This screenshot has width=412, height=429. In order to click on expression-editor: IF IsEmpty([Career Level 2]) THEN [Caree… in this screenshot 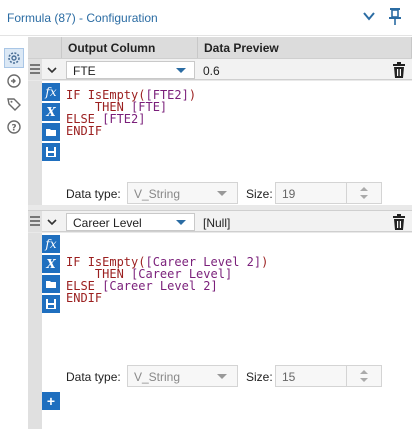, I will do `click(167, 280)`.